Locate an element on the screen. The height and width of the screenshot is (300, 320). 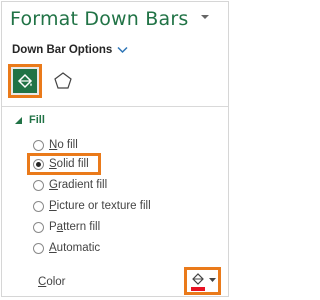
pentagon-icon is located at coordinates (63, 80).